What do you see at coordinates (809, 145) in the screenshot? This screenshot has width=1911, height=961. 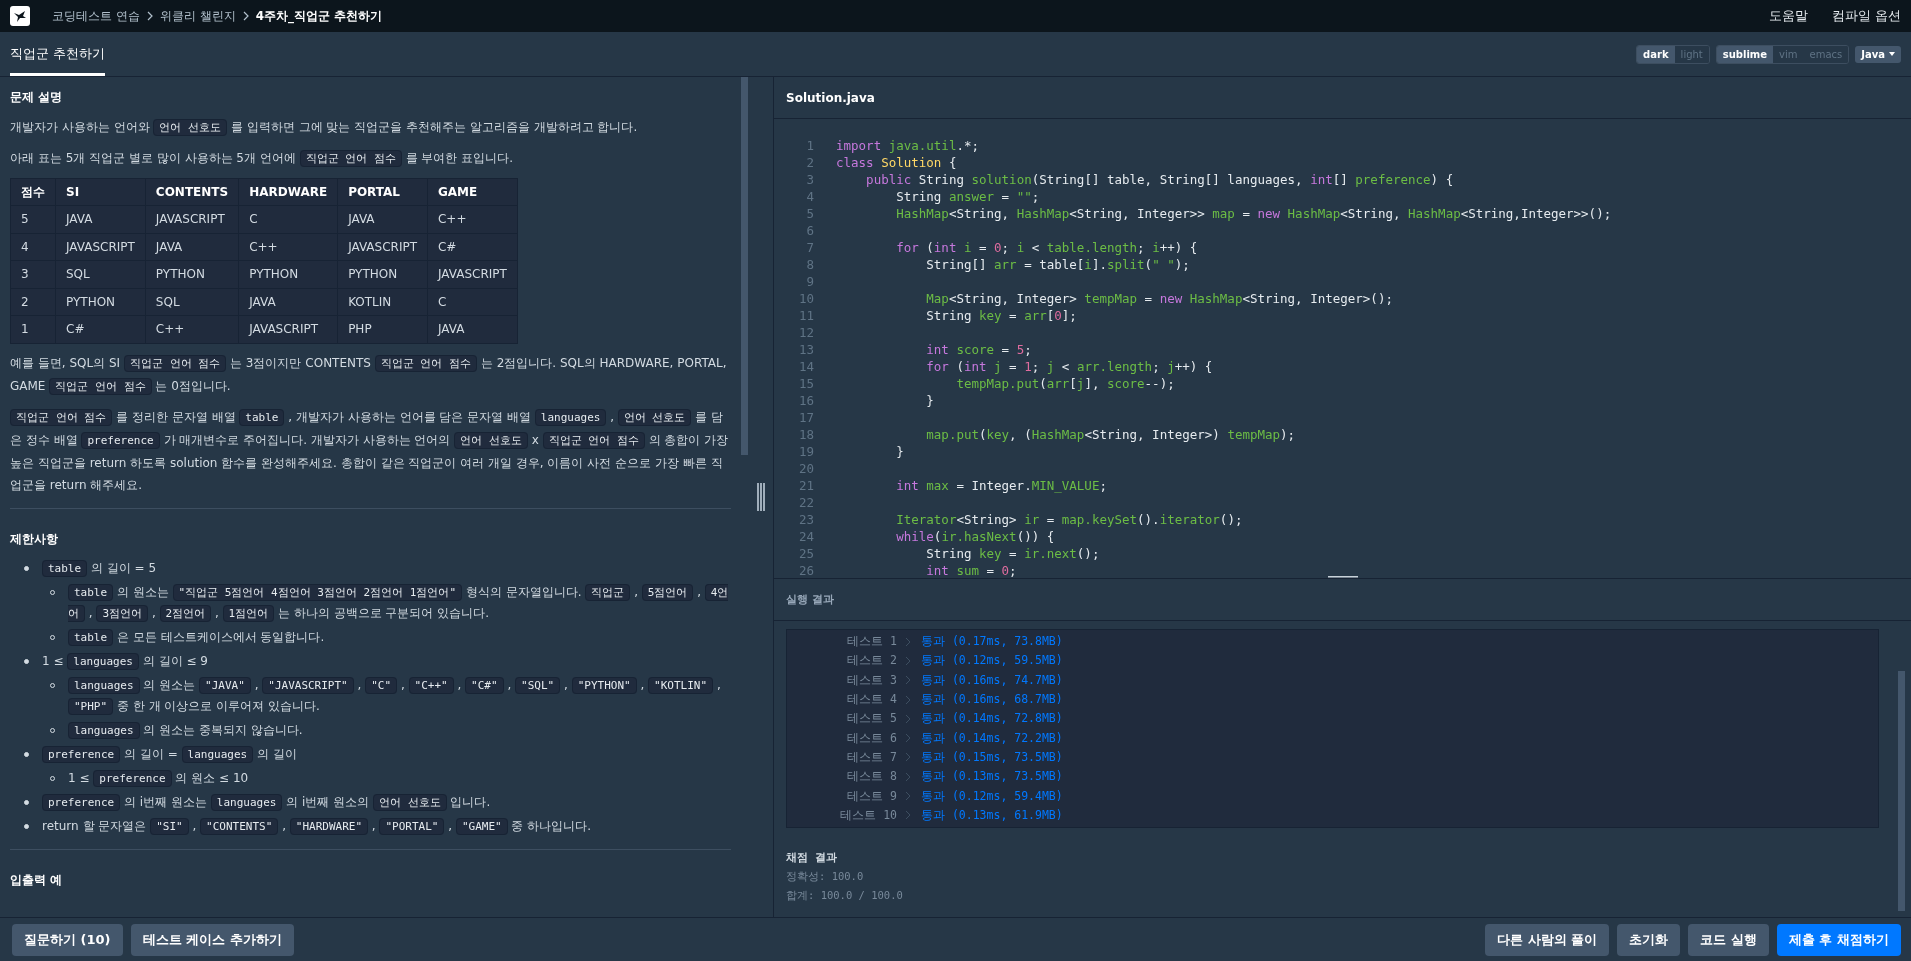 I see `line-number: 1` at bounding box center [809, 145].